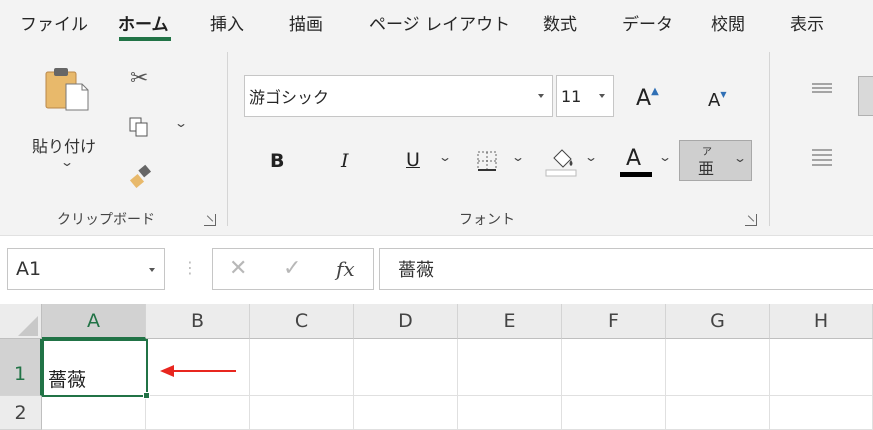  I want to click on select-all-triangle-icon, so click(28, 326).